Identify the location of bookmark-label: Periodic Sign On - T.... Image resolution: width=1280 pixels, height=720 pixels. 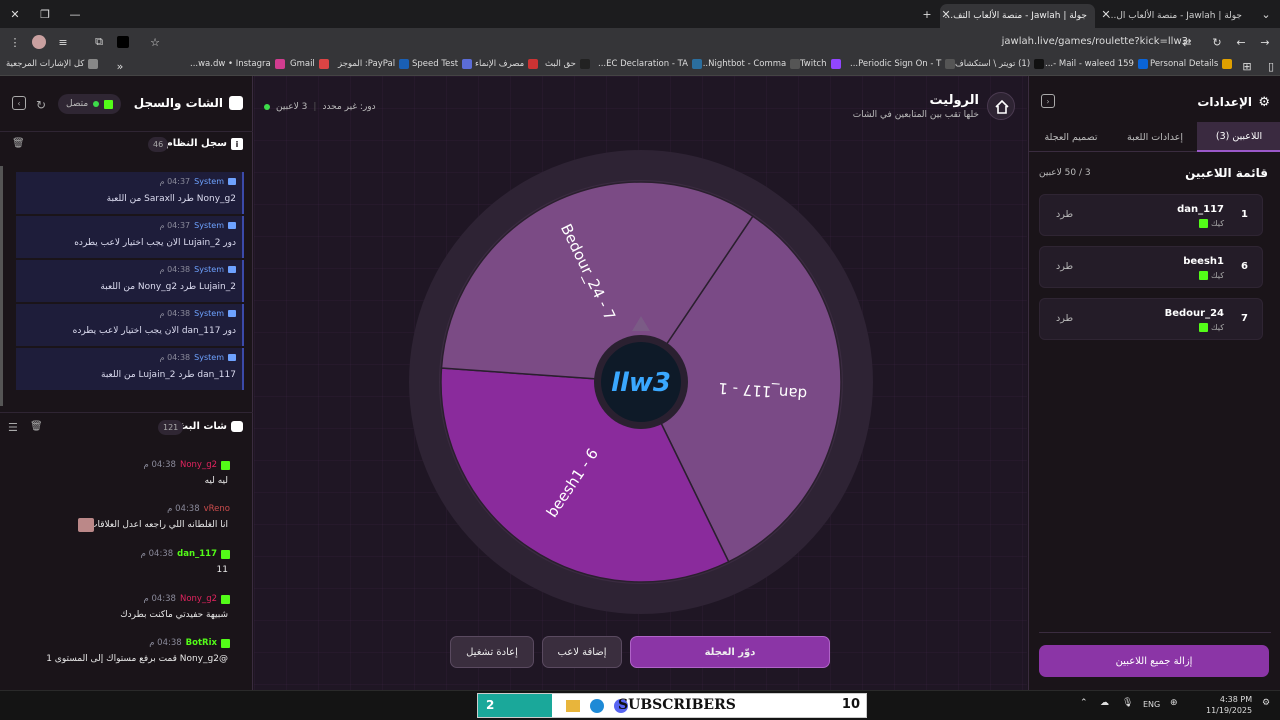
(896, 64).